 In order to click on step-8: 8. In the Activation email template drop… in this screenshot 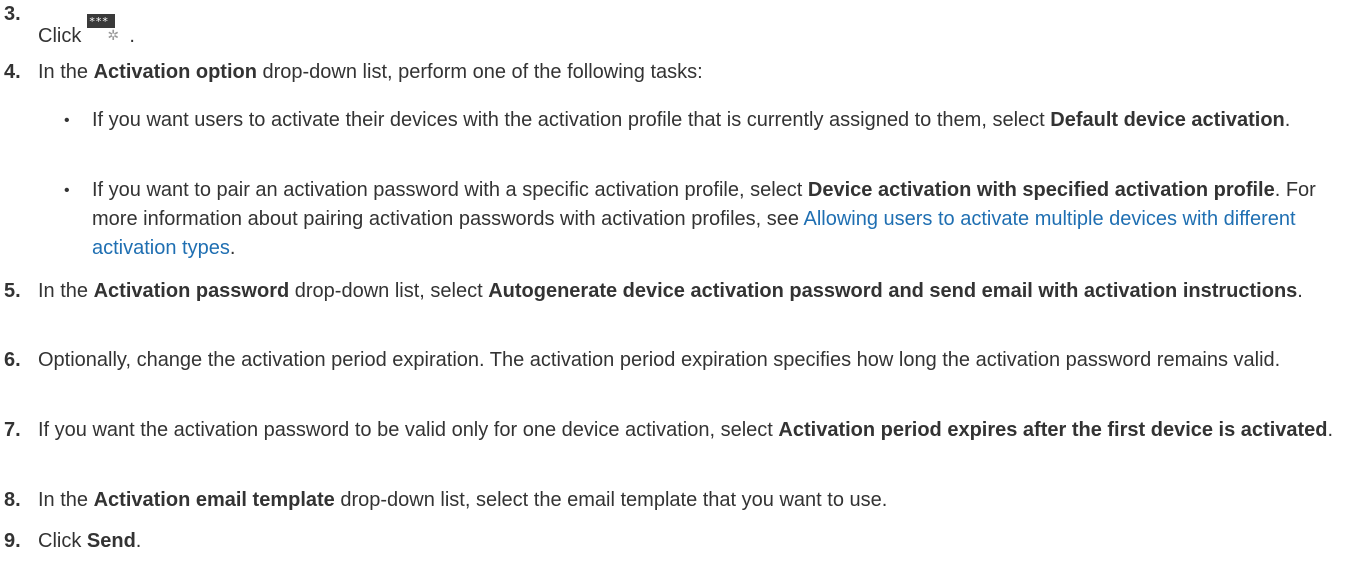, I will do `click(670, 500)`.